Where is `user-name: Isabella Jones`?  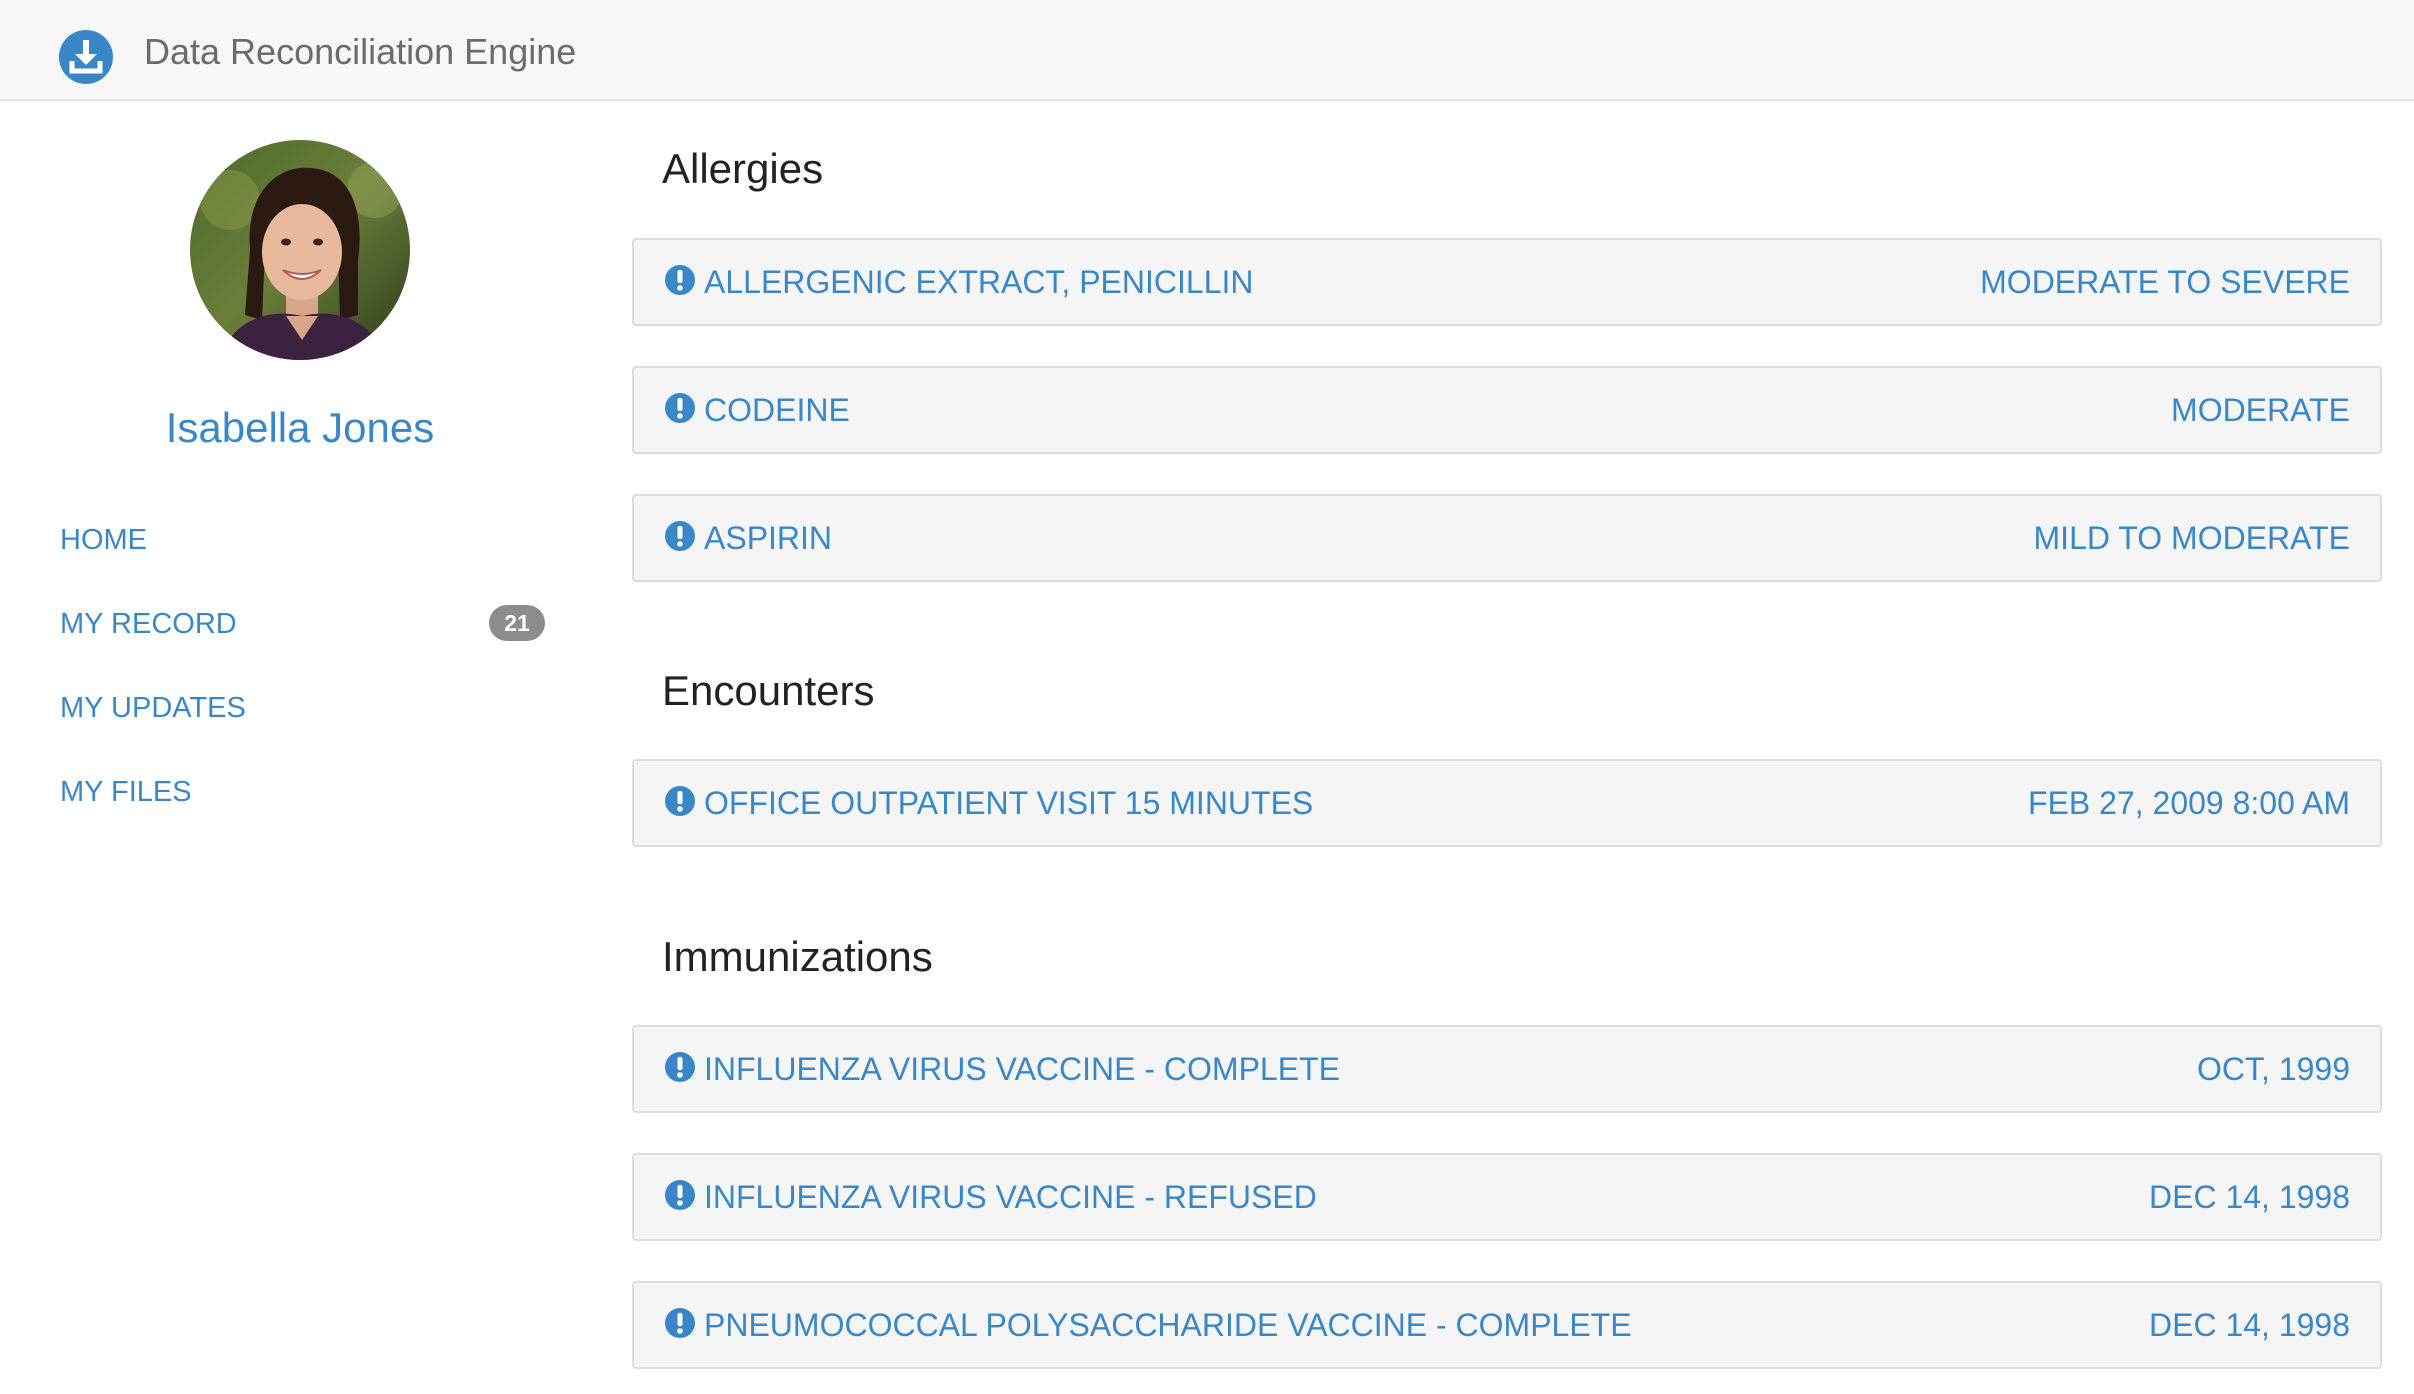 user-name: Isabella Jones is located at coordinates (300, 428).